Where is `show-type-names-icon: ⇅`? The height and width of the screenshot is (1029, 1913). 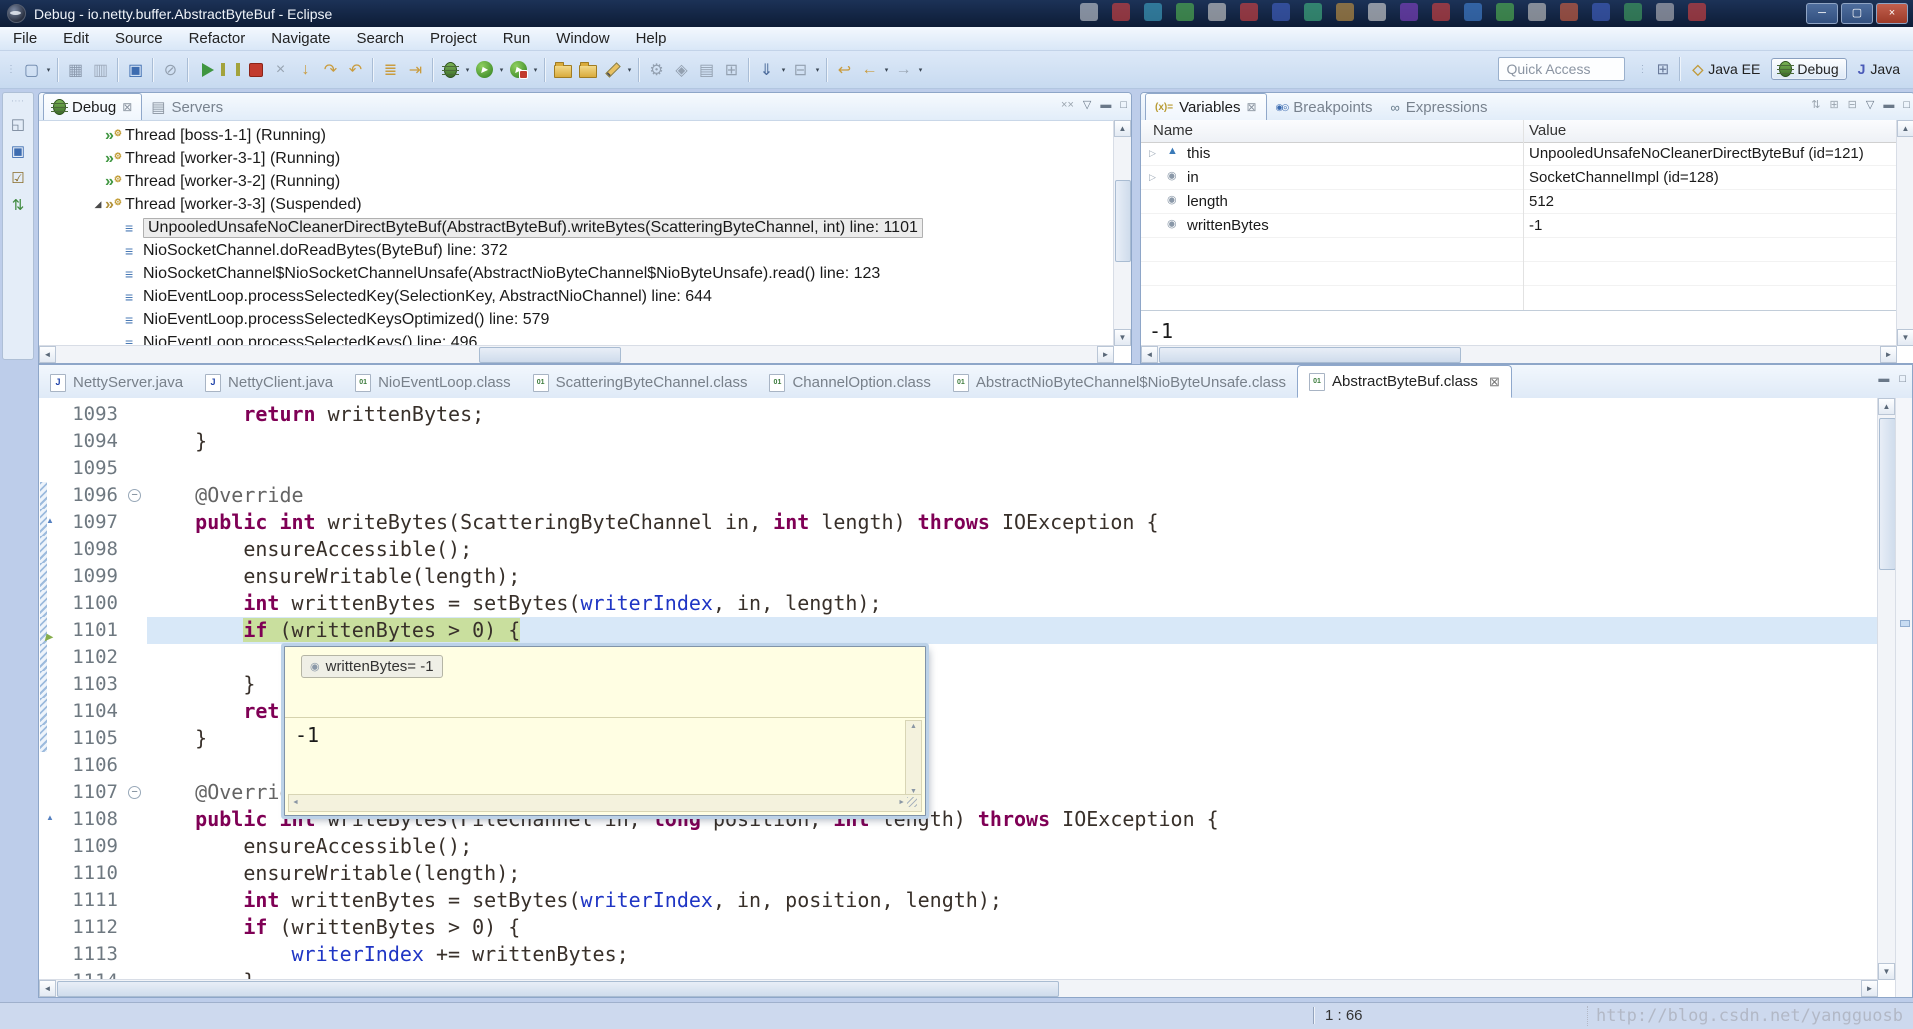 show-type-names-icon: ⇅ is located at coordinates (1815, 104).